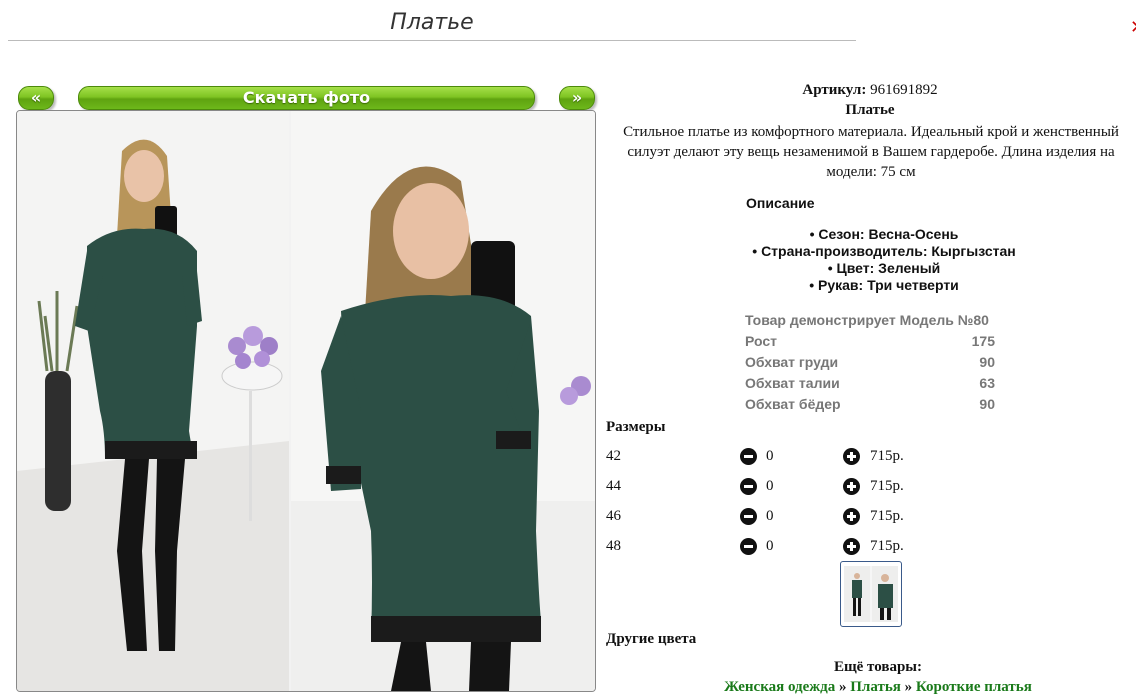 This screenshot has height=700, width=1136. Describe the element at coordinates (870, 383) in the screenshot. I see `model-row: Обхват талии 63` at that location.